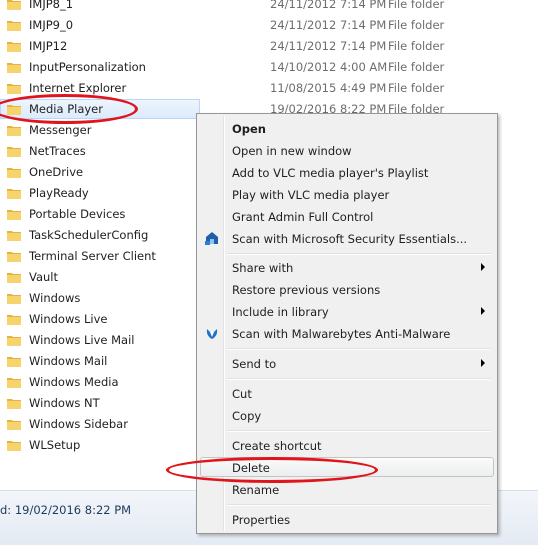 The image size is (538, 545). I want to click on menu-item-open: Open, so click(347, 128).